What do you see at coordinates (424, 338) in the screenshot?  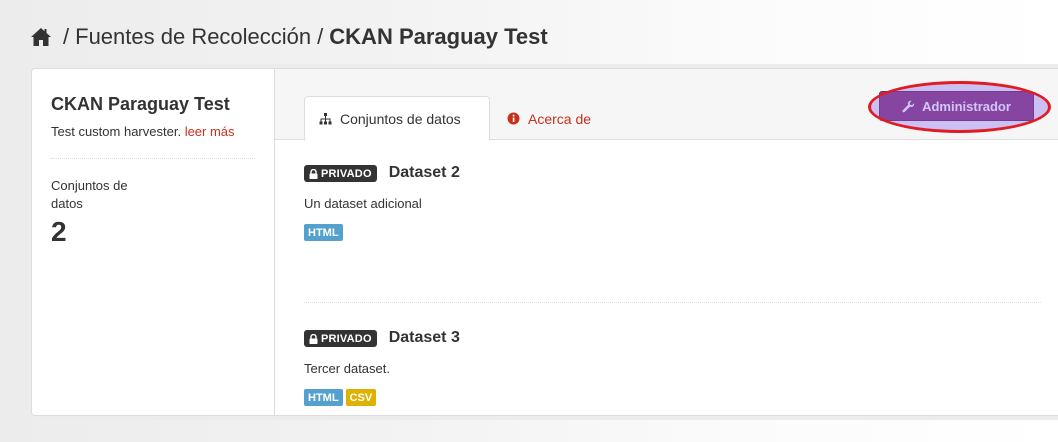 I see `dataset-title-link: Dataset 3` at bounding box center [424, 338].